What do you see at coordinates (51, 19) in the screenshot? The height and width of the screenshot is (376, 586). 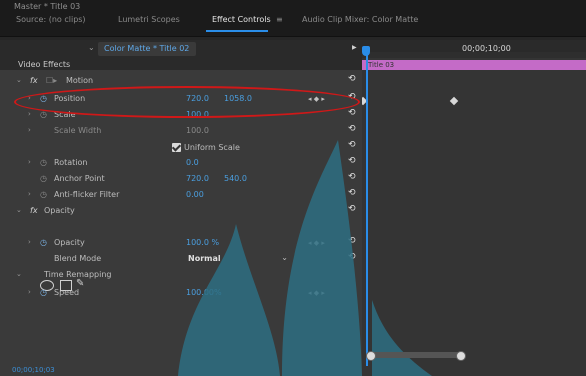 I see `tab-source: Source: (no clips)` at bounding box center [51, 19].